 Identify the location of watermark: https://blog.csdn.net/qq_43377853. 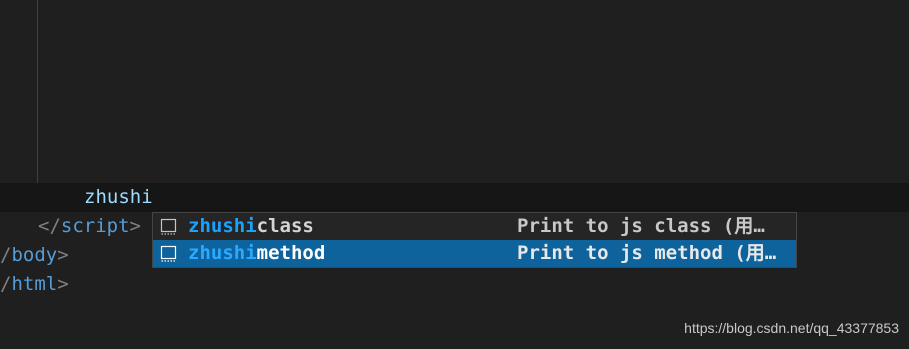
(791, 328).